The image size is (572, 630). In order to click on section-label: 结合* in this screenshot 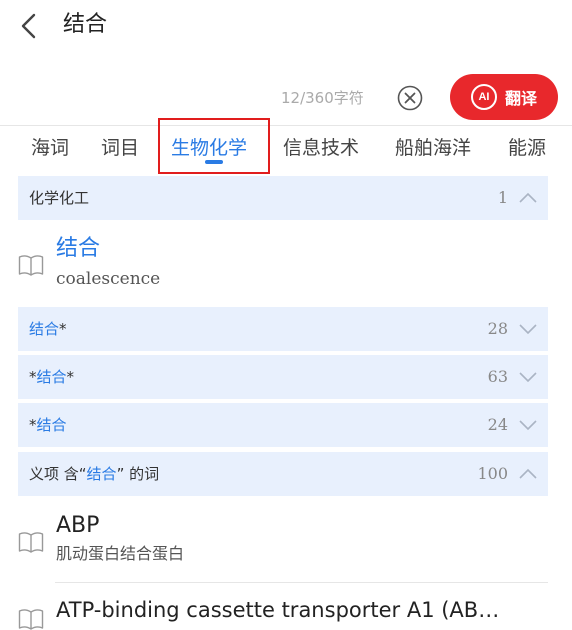, I will do `click(48, 329)`.